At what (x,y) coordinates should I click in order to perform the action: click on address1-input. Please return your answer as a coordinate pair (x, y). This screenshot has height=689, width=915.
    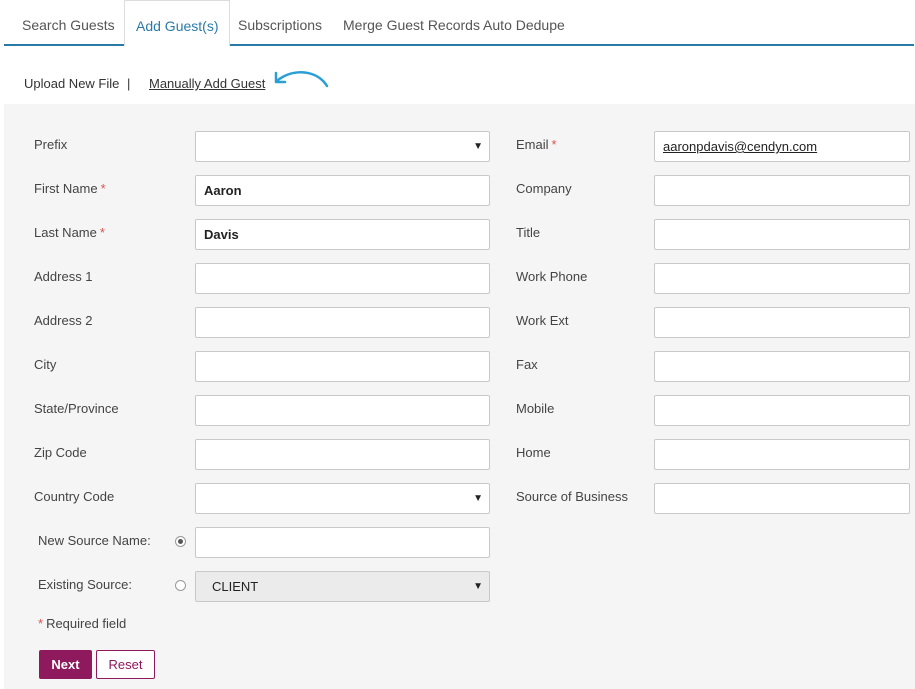
    Looking at the image, I should click on (342, 278).